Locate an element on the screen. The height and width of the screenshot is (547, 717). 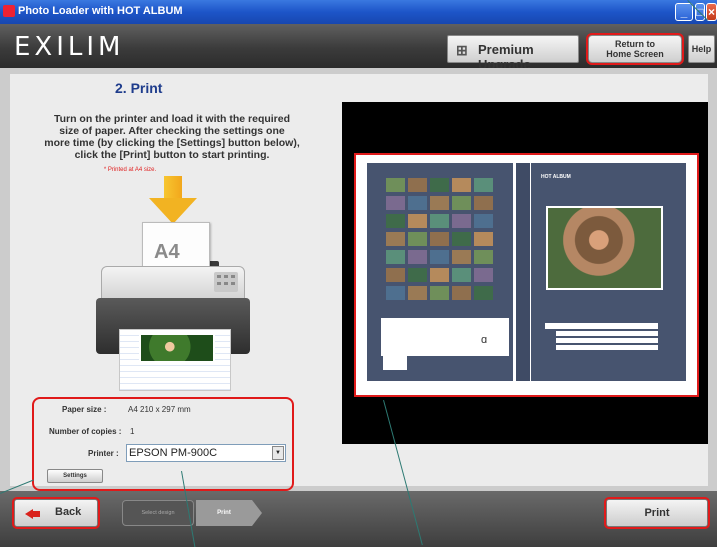
paper-size-value: A4 210 x 297 mm is located at coordinates (159, 409).